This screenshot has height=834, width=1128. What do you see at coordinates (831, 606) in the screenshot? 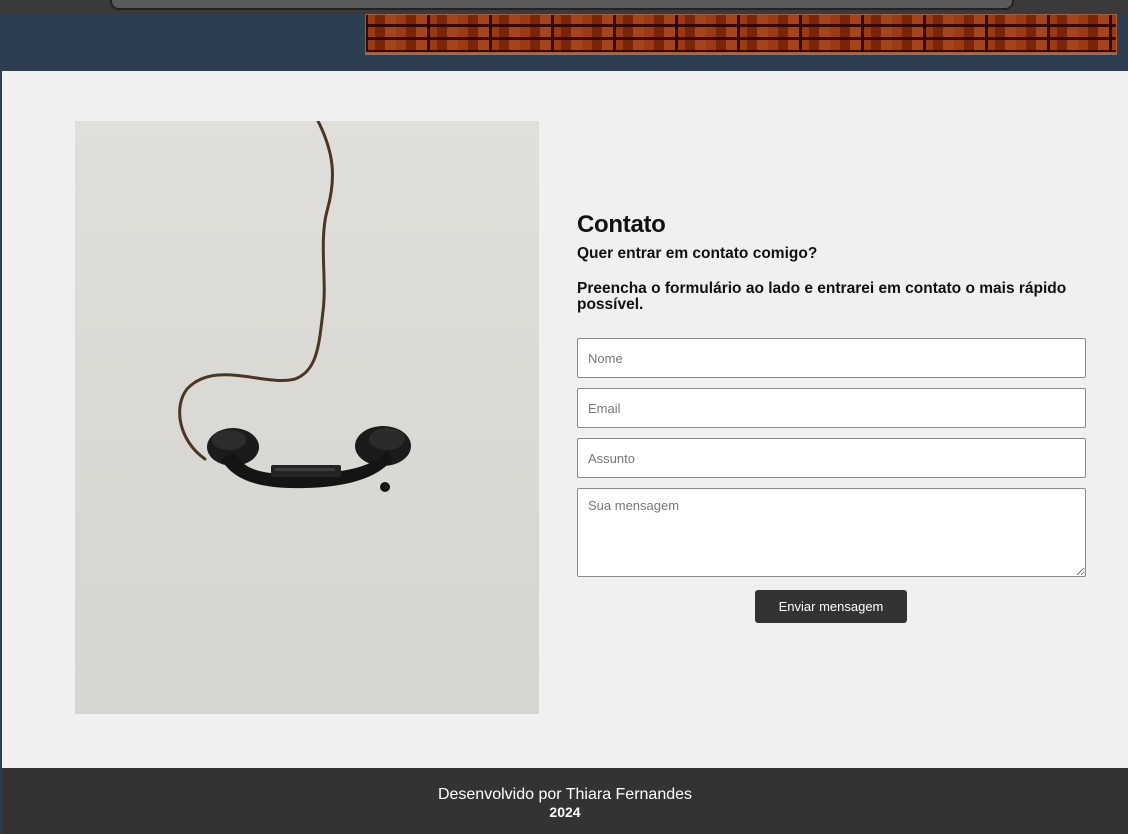
I see `send-message-button: Enviar mensagem` at bounding box center [831, 606].